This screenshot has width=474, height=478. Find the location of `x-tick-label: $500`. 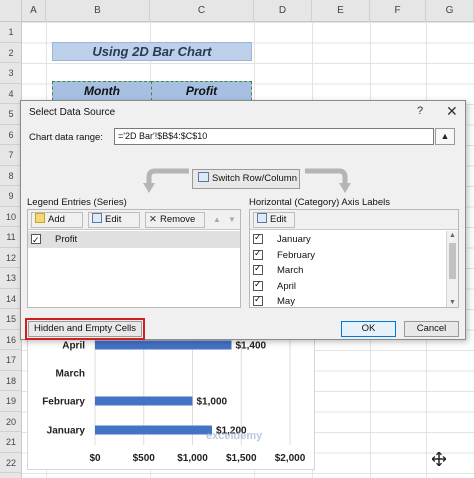

x-tick-label: $500 is located at coordinates (144, 458).